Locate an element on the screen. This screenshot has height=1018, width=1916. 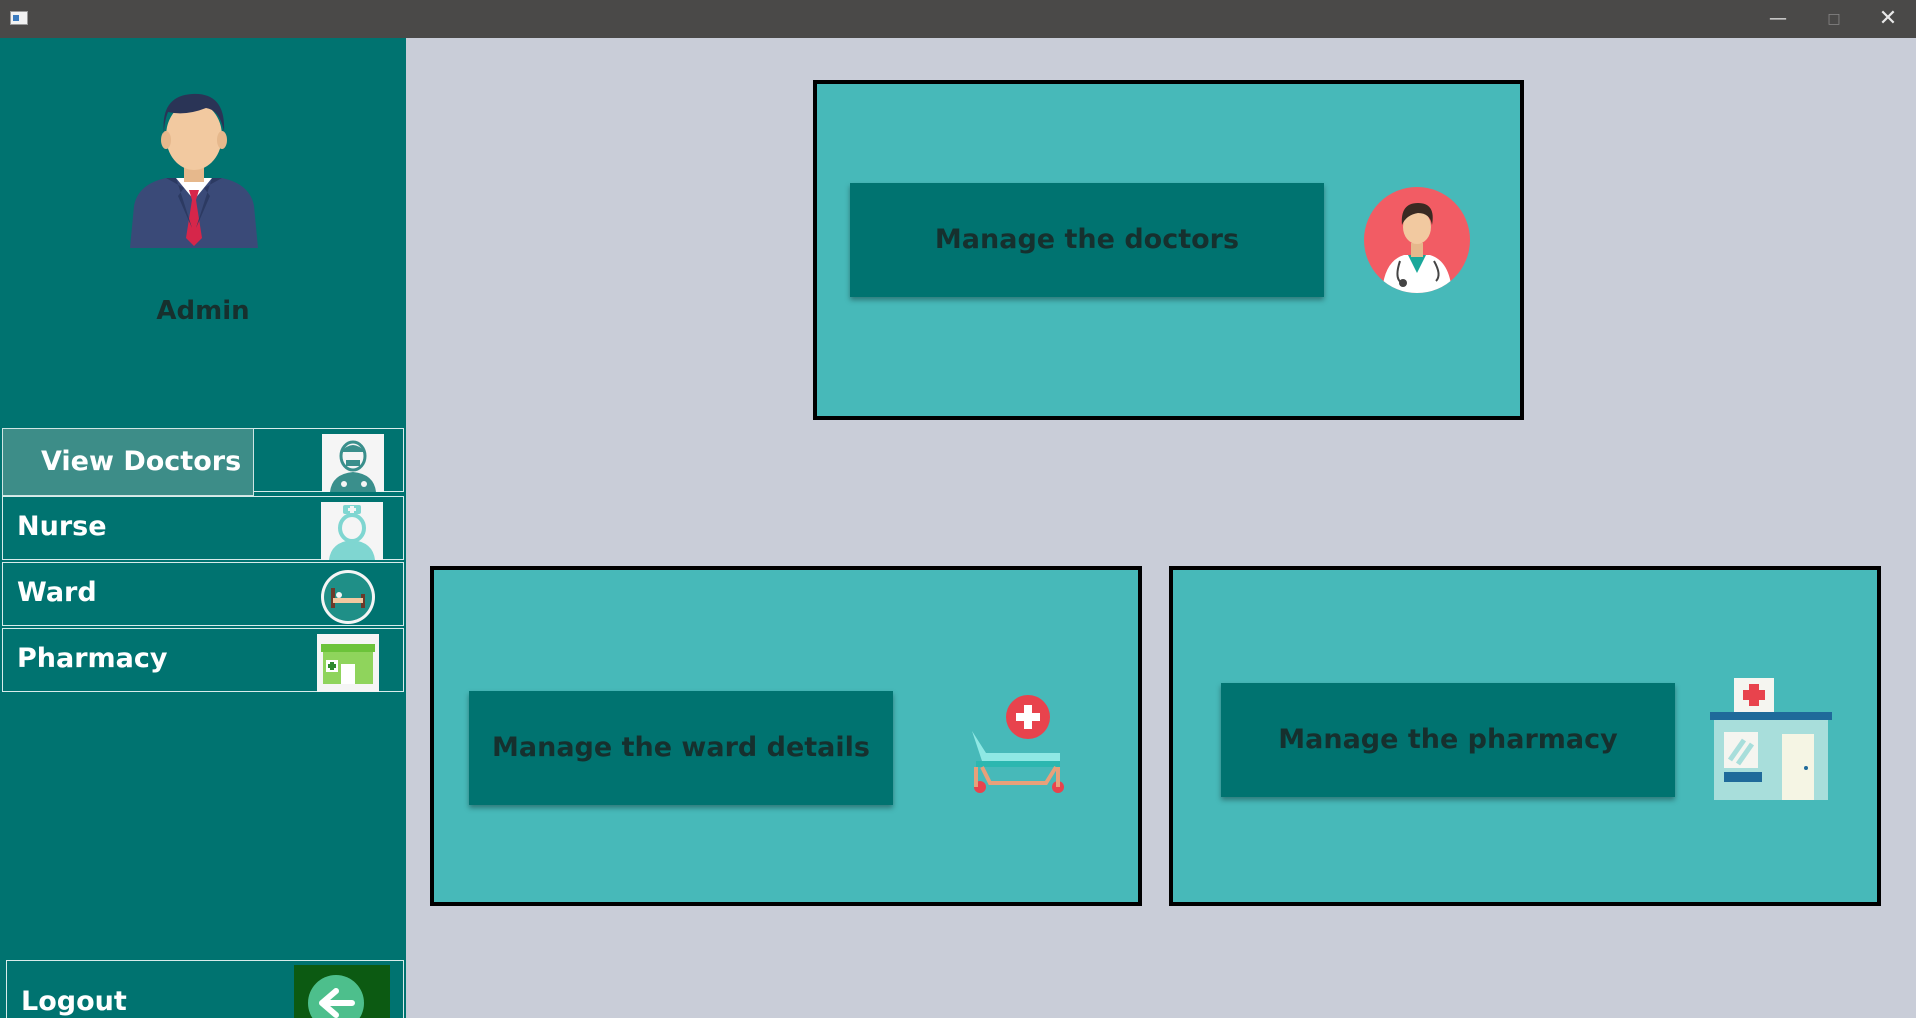
sidebar-item-label: Ward is located at coordinates (57, 592).